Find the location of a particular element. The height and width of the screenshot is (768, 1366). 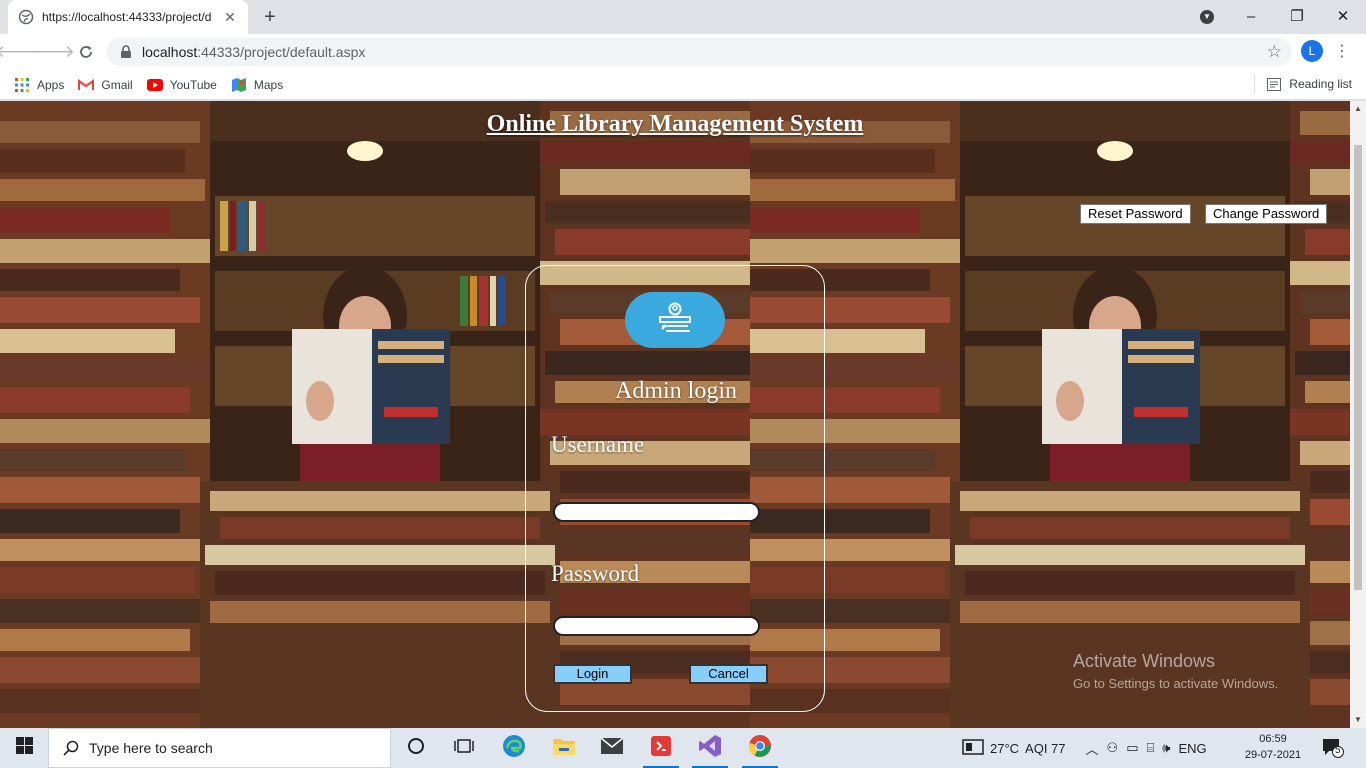

restore-button: ❐ is located at coordinates (1297, 16).